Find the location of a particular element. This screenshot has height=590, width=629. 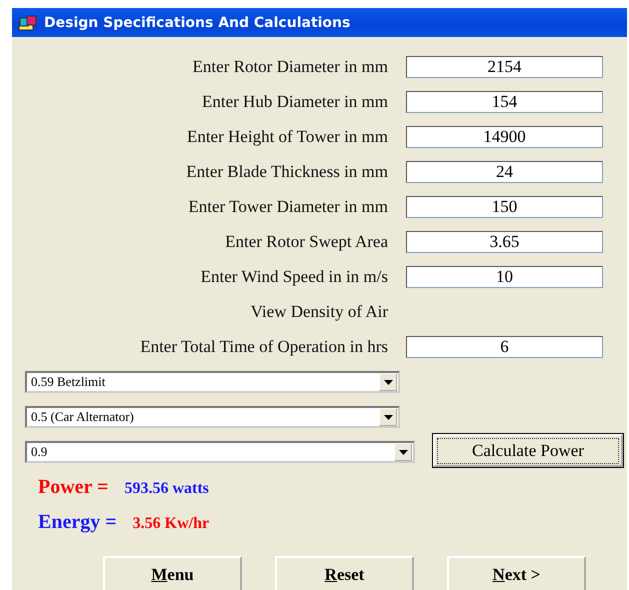

calculate-button: Calculate Power is located at coordinates (528, 450).